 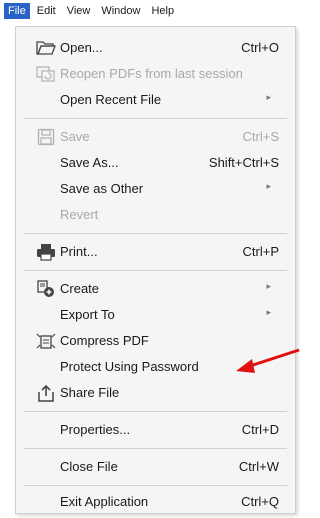 What do you see at coordinates (75, 136) in the screenshot?
I see `menu-item-label: Save` at bounding box center [75, 136].